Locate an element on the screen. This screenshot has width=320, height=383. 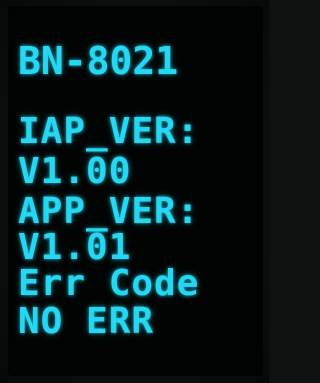
app-version-value: V1.01 is located at coordinates (75, 247).